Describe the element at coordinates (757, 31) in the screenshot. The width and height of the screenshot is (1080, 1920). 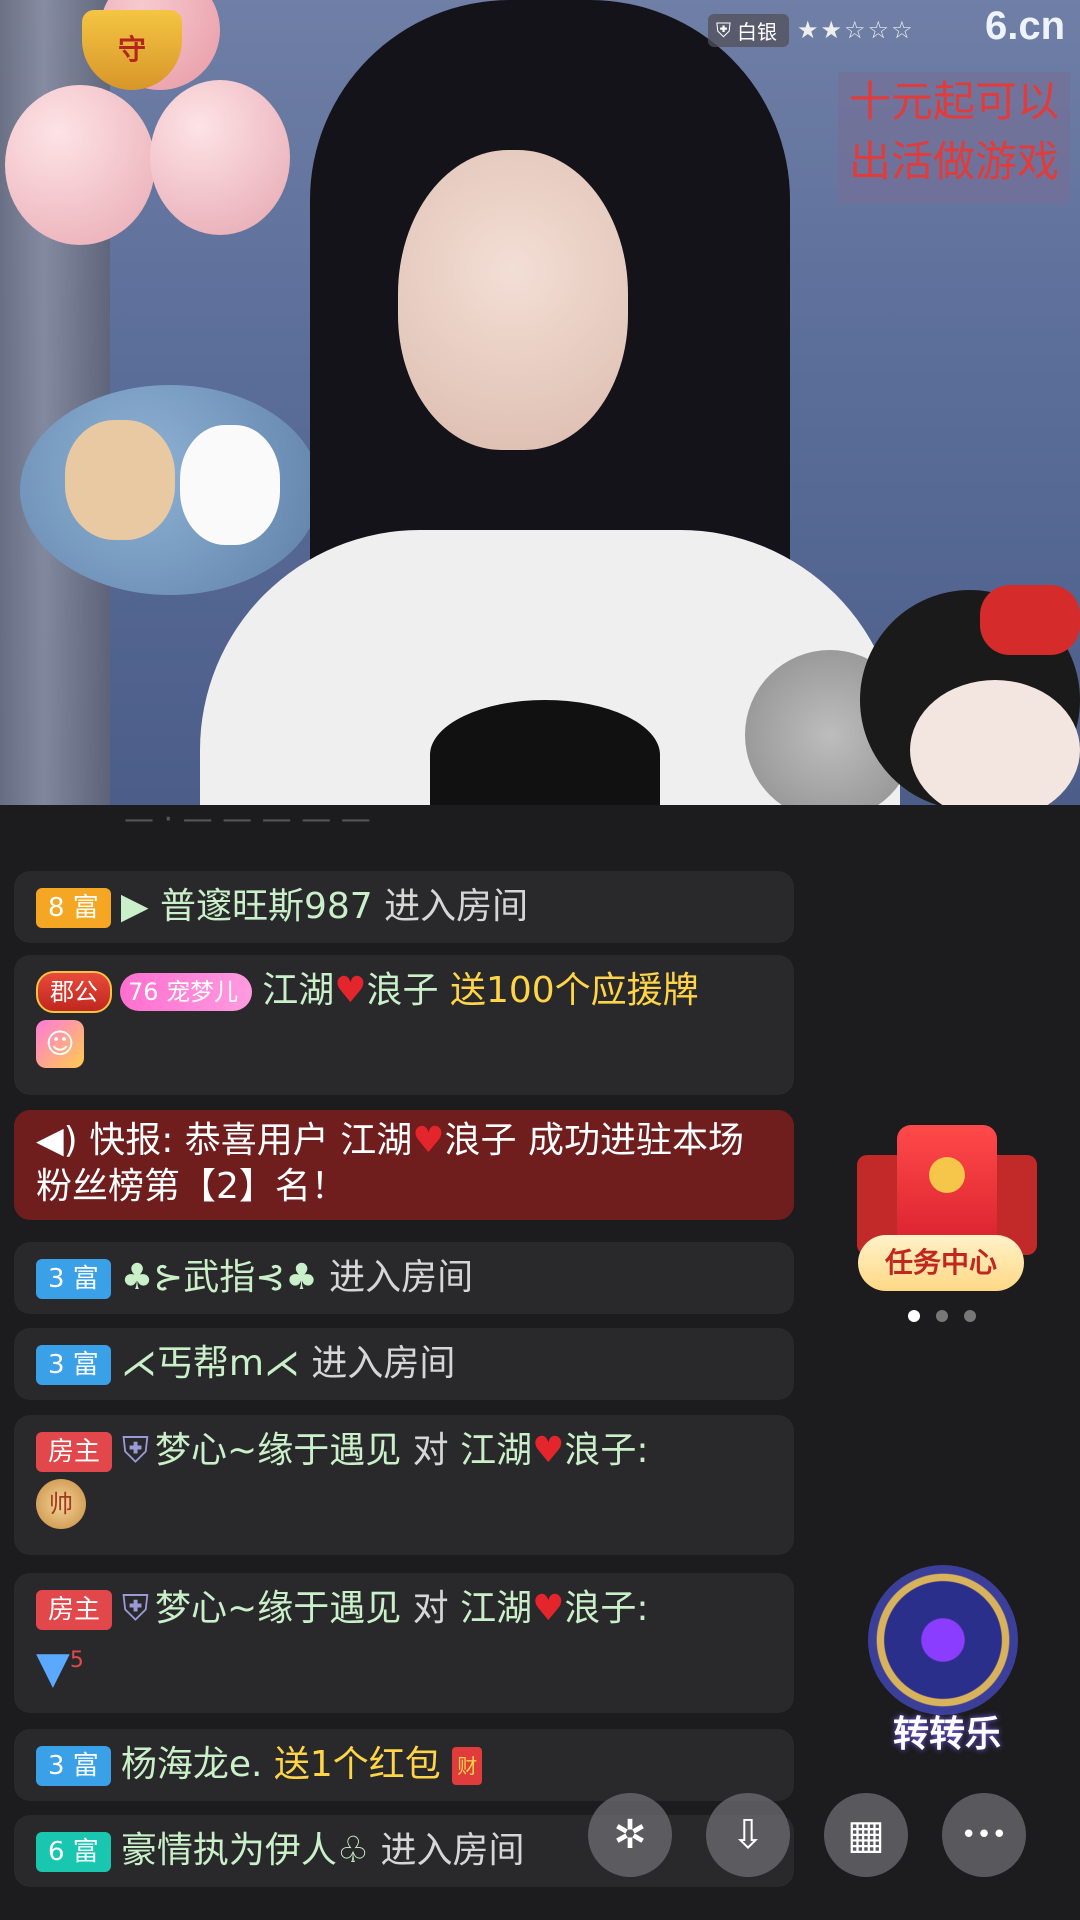
I see `rank-label: 白银` at that location.